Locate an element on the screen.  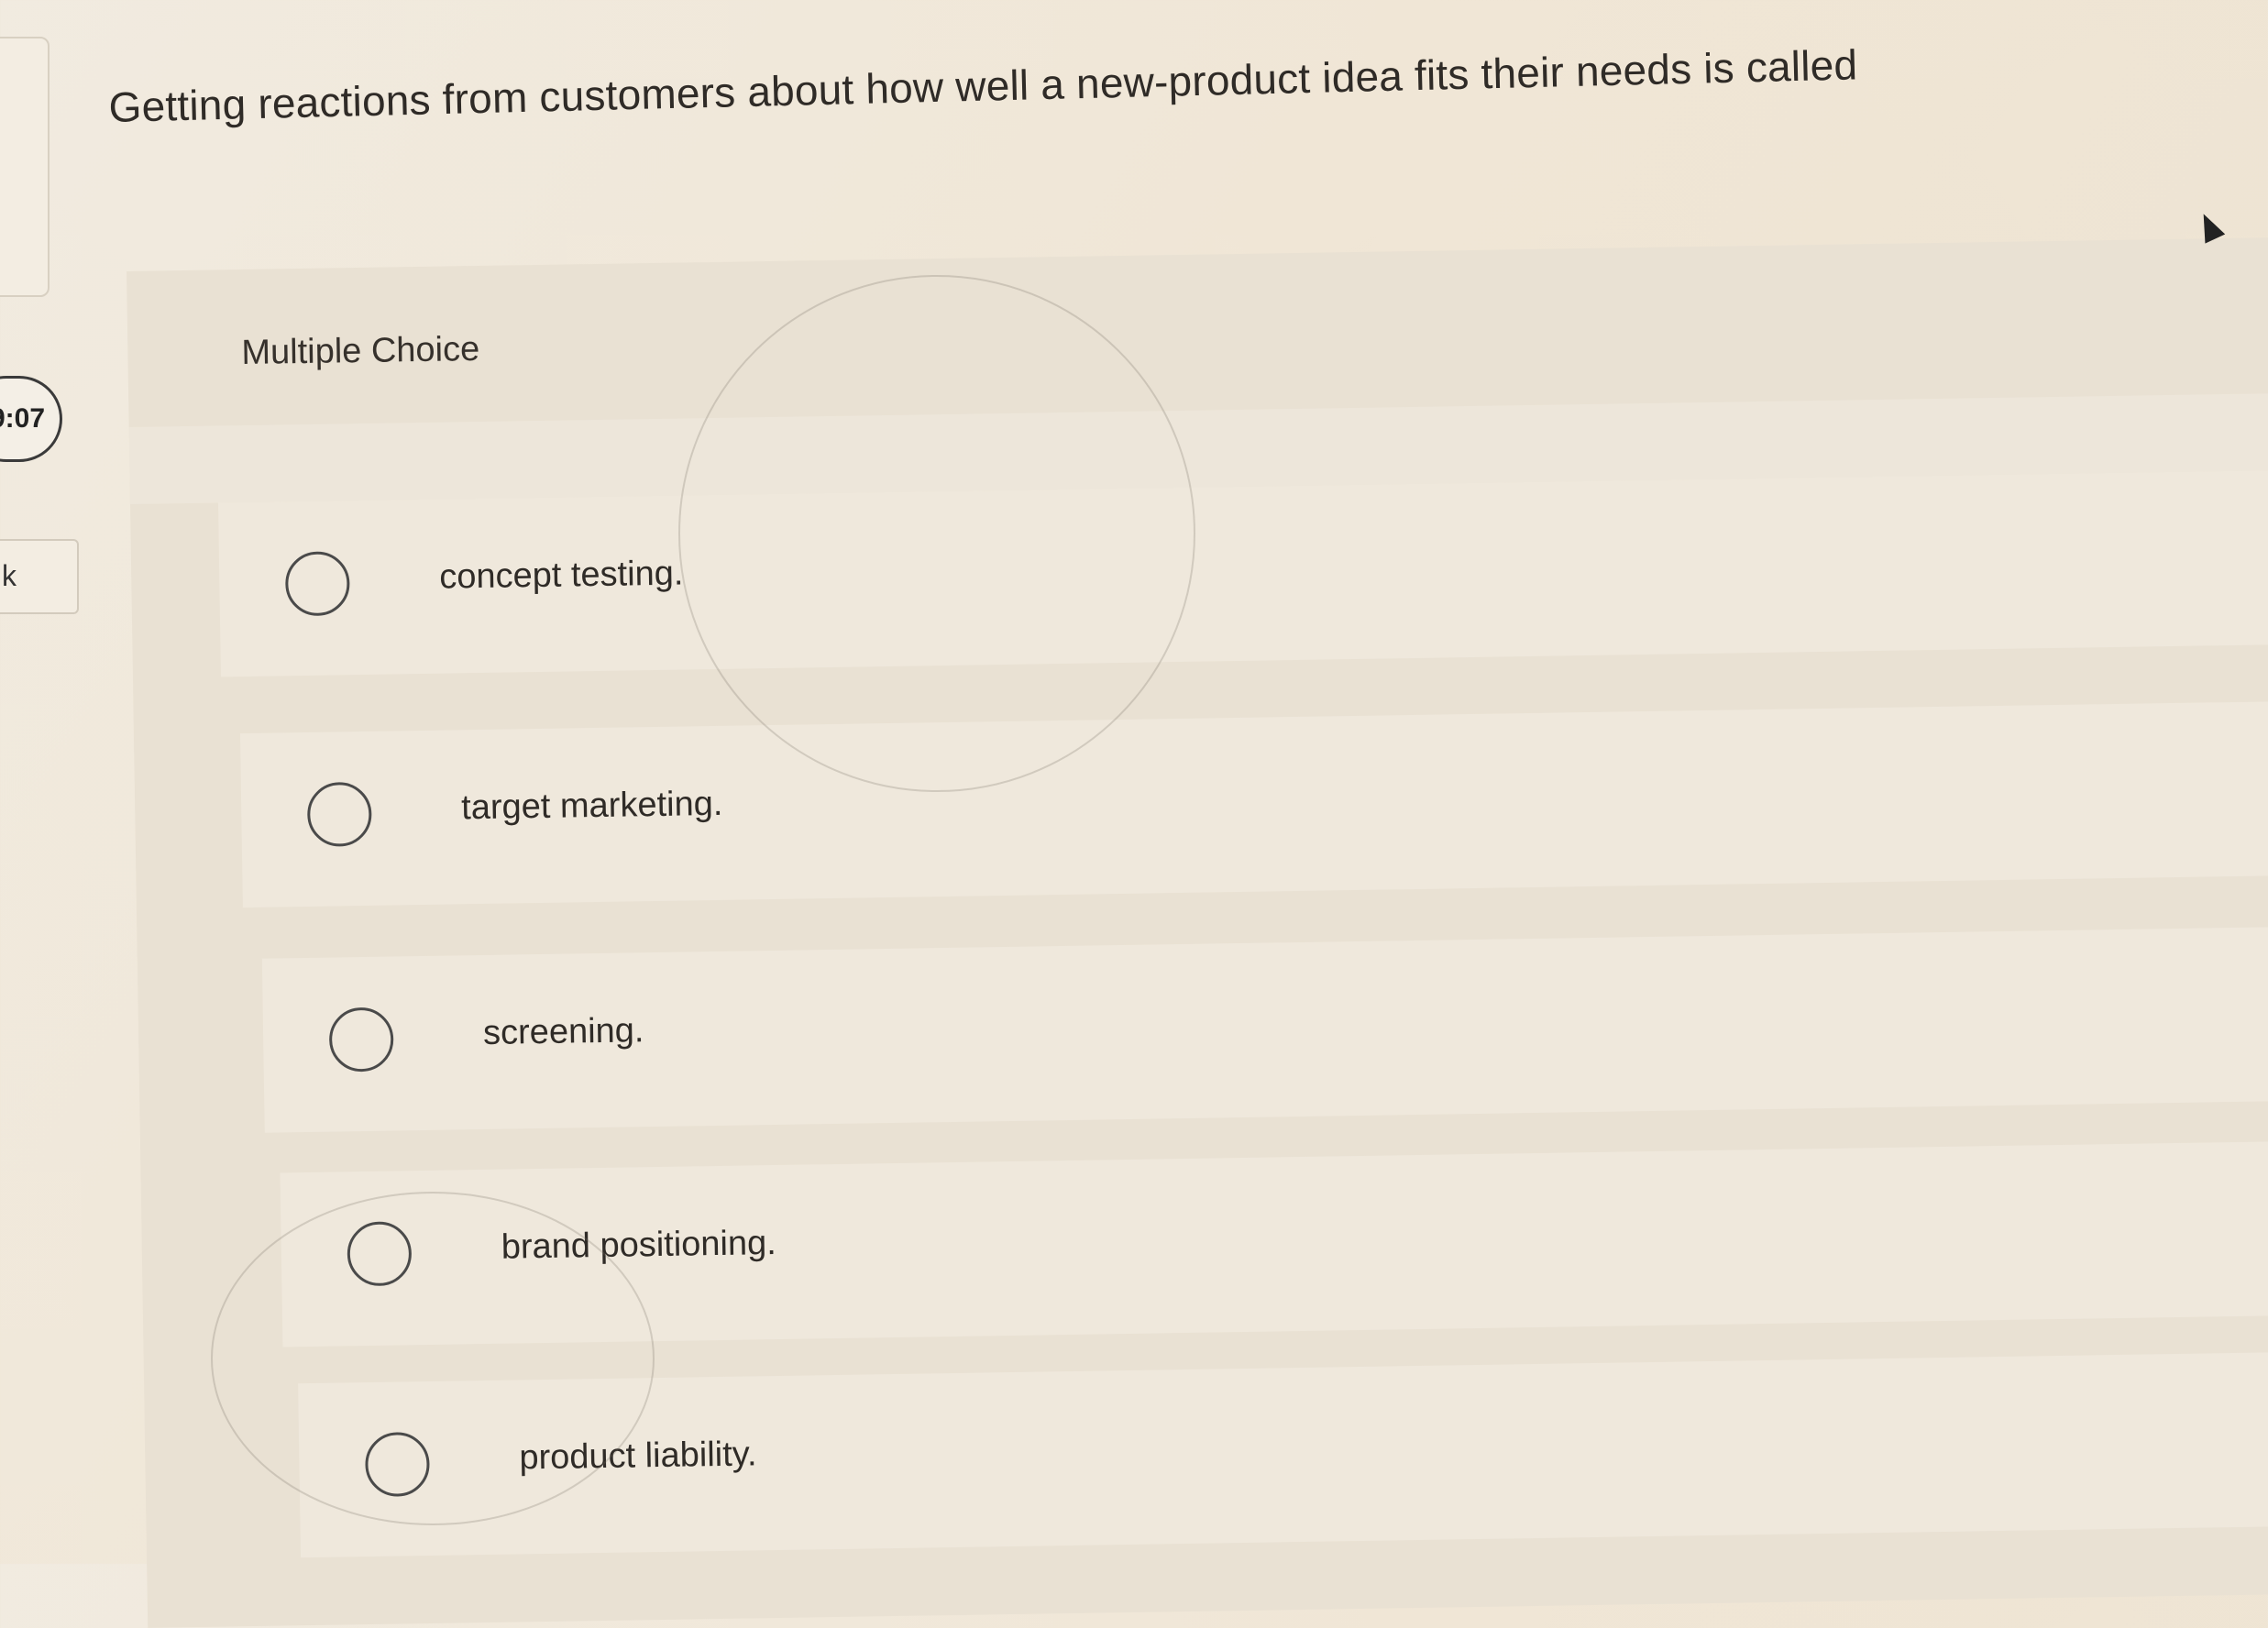
answer-option-1: concept testing. is located at coordinates (1243, 573).